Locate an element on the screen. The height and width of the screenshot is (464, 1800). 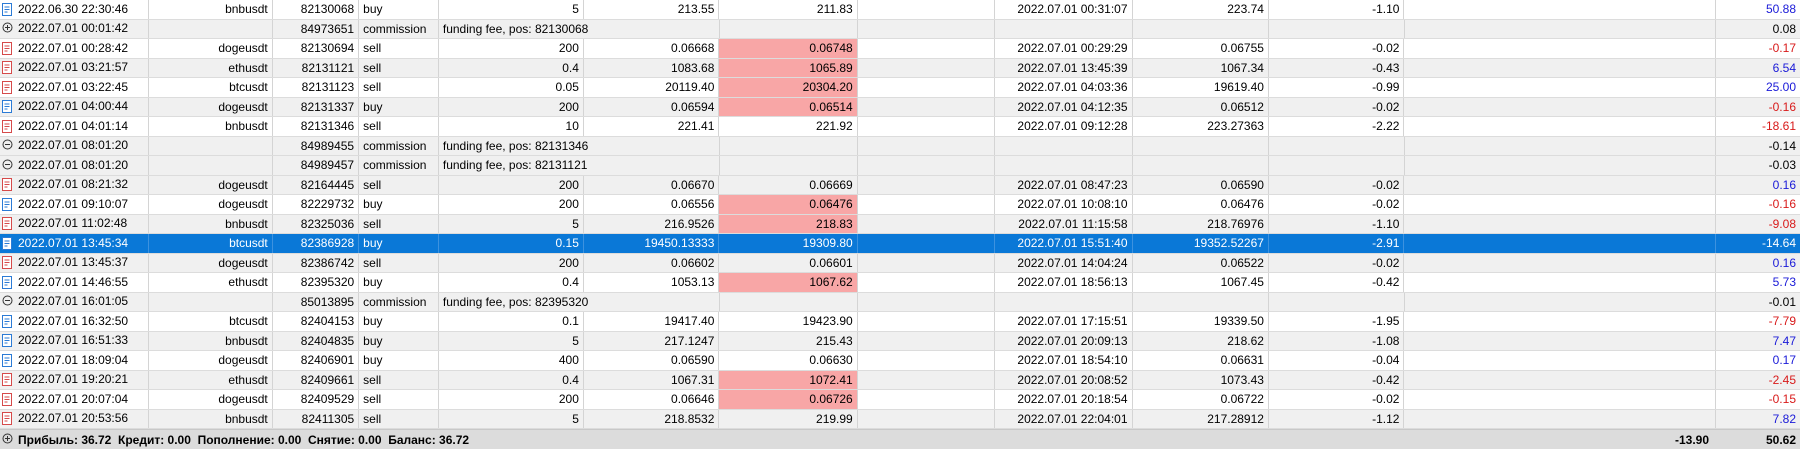
sell-order-icon is located at coordinates (7, 126).